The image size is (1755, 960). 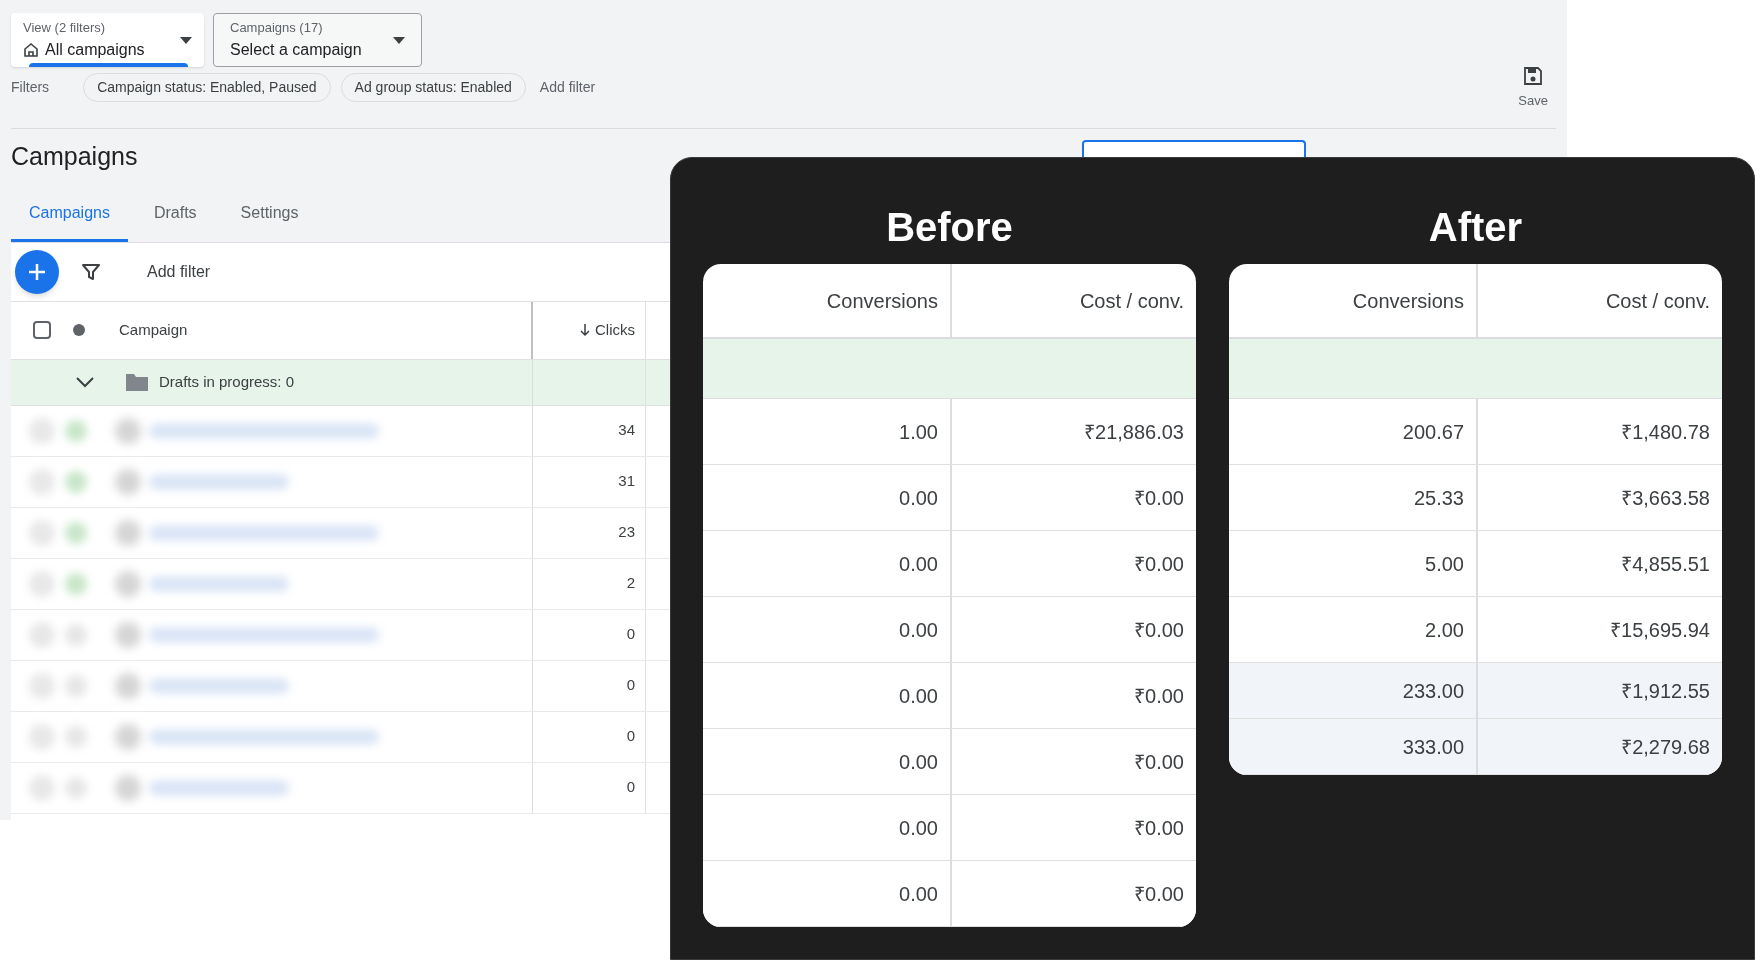 What do you see at coordinates (175, 218) in the screenshot?
I see `tab: Drafts` at bounding box center [175, 218].